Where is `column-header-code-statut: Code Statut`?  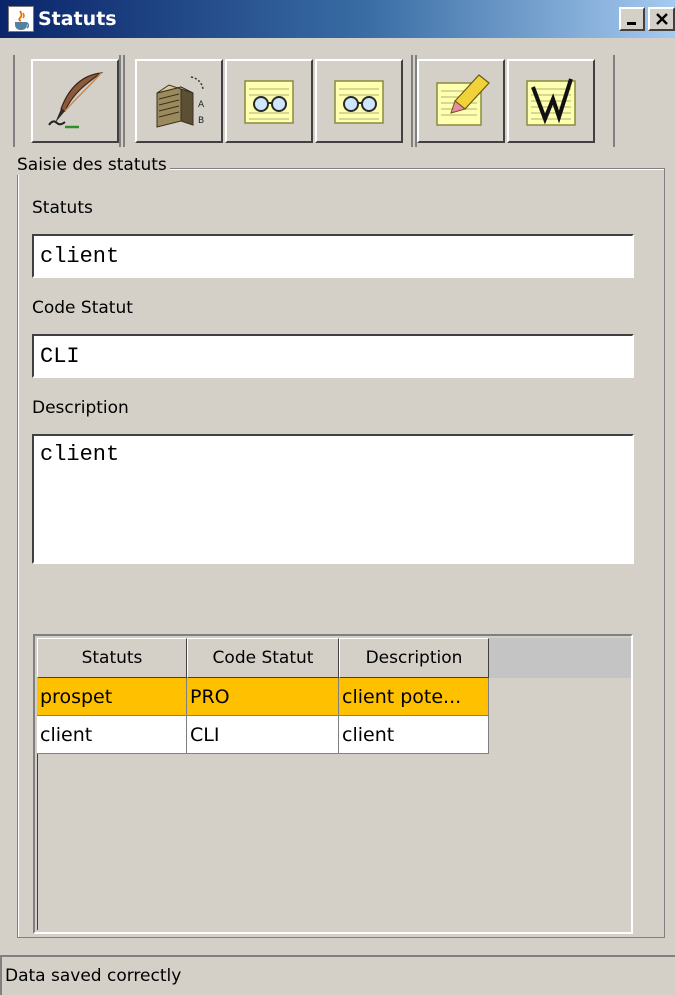
column-header-code-statut: Code Statut is located at coordinates (263, 658).